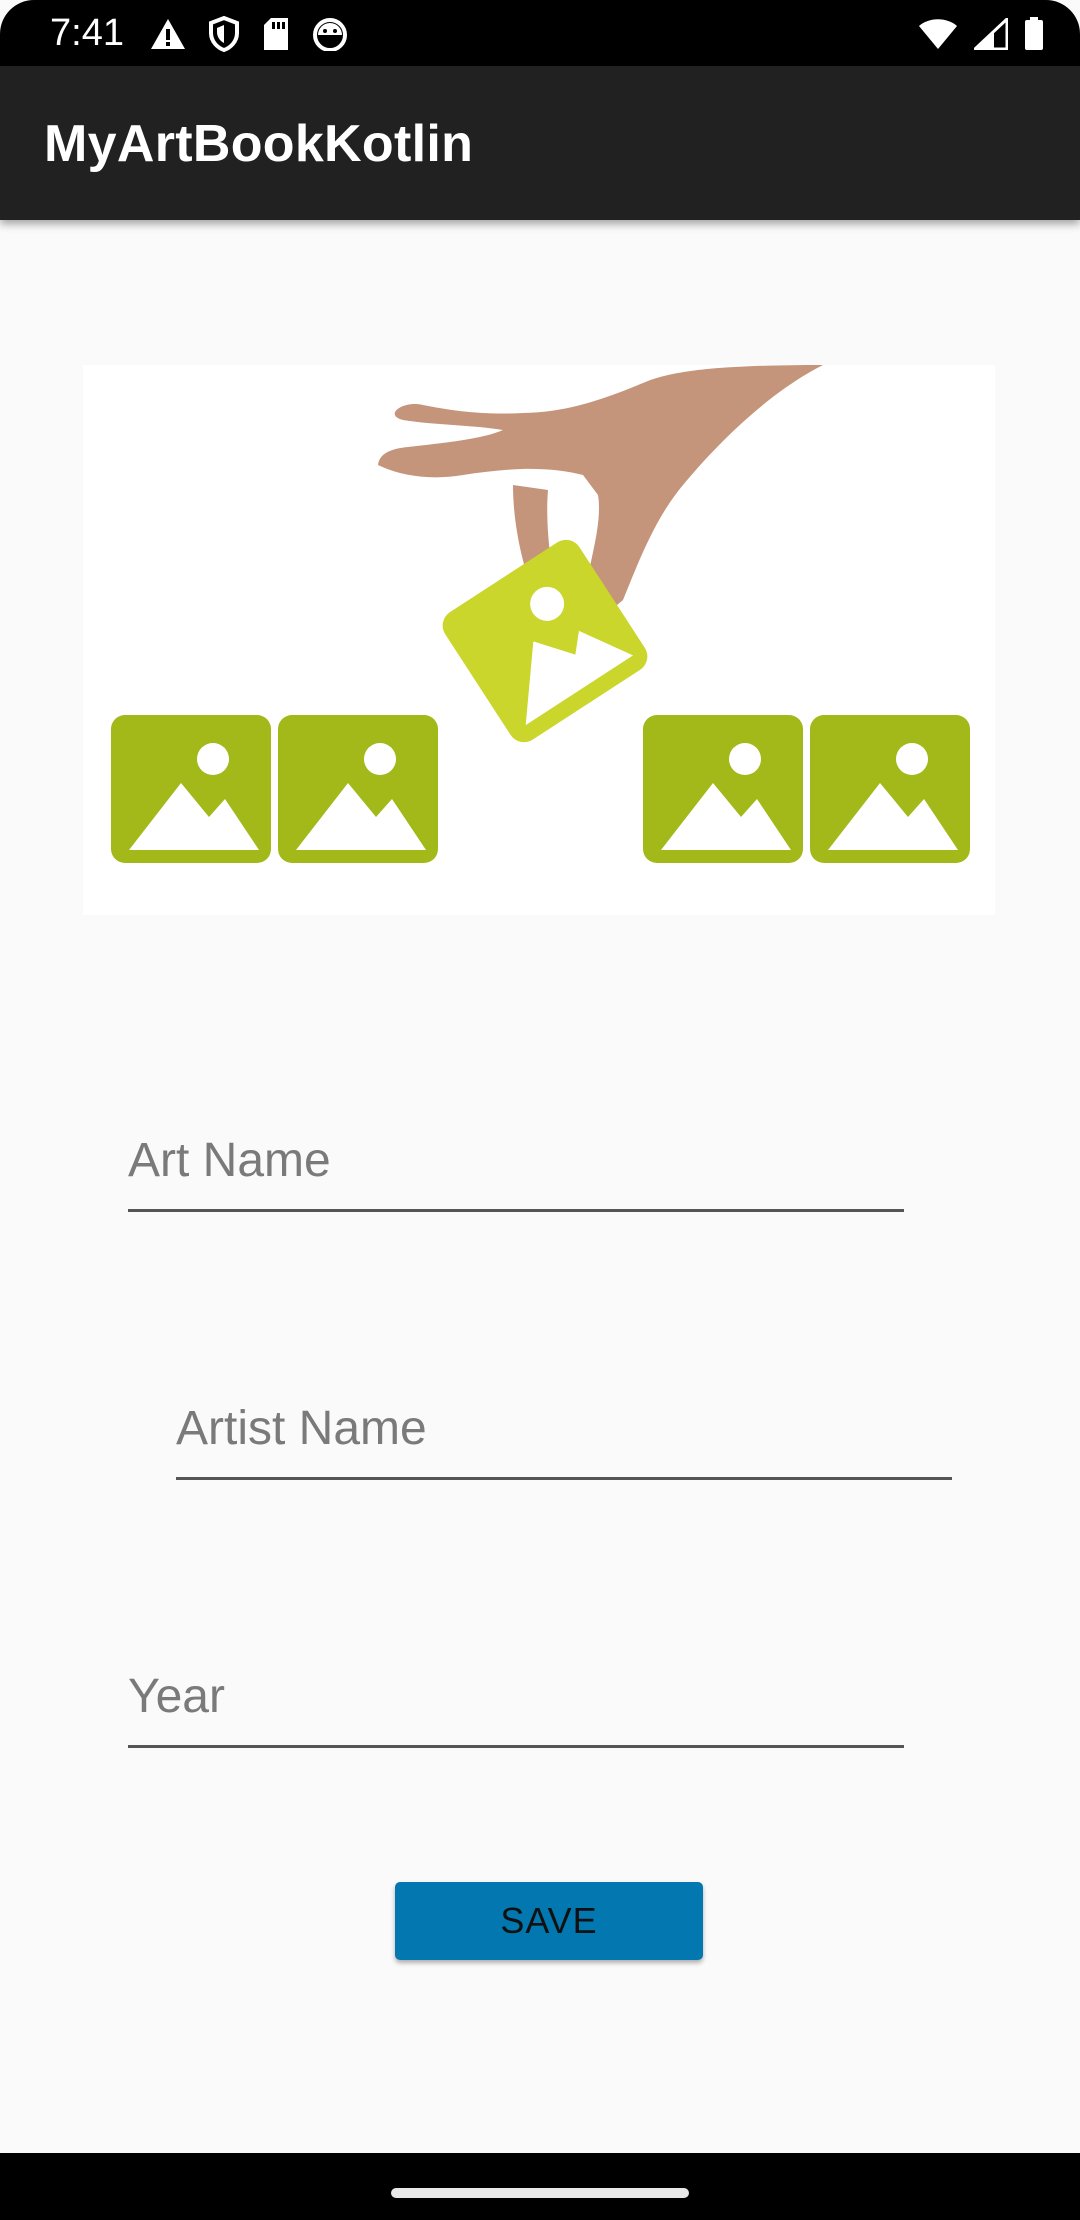  Describe the element at coordinates (330, 34) in the screenshot. I see `android-debug-icon` at that location.